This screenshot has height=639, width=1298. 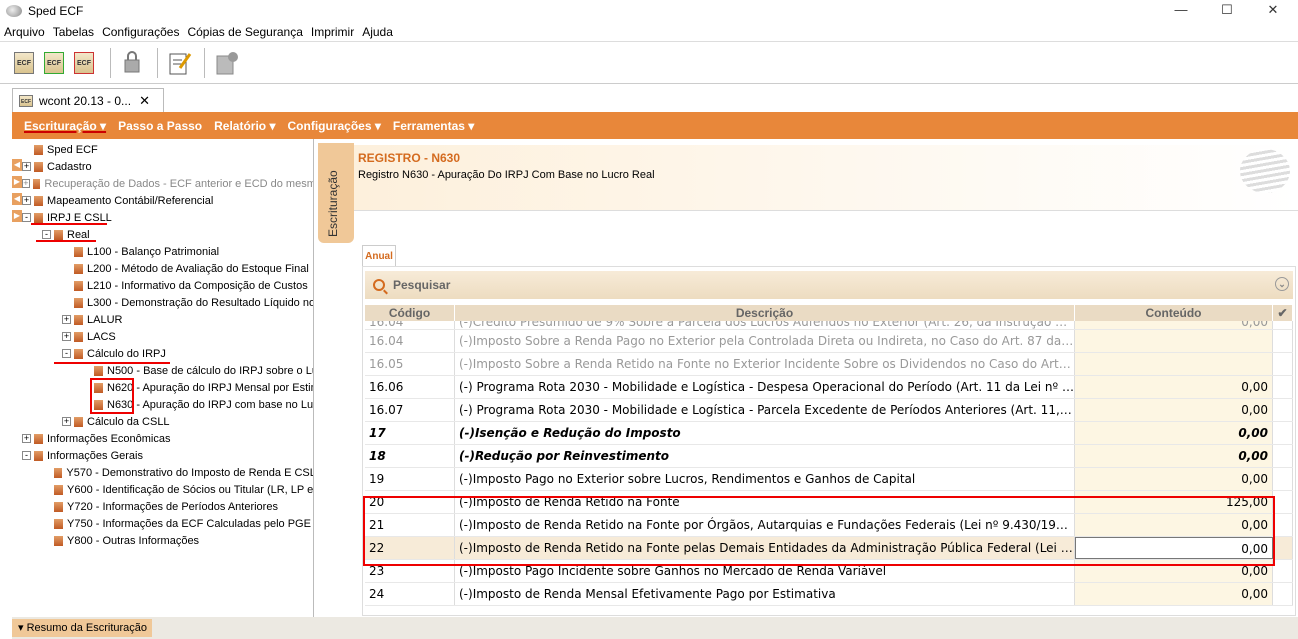 I want to click on tree-item-label: Informações Gerais, so click(x=95, y=455).